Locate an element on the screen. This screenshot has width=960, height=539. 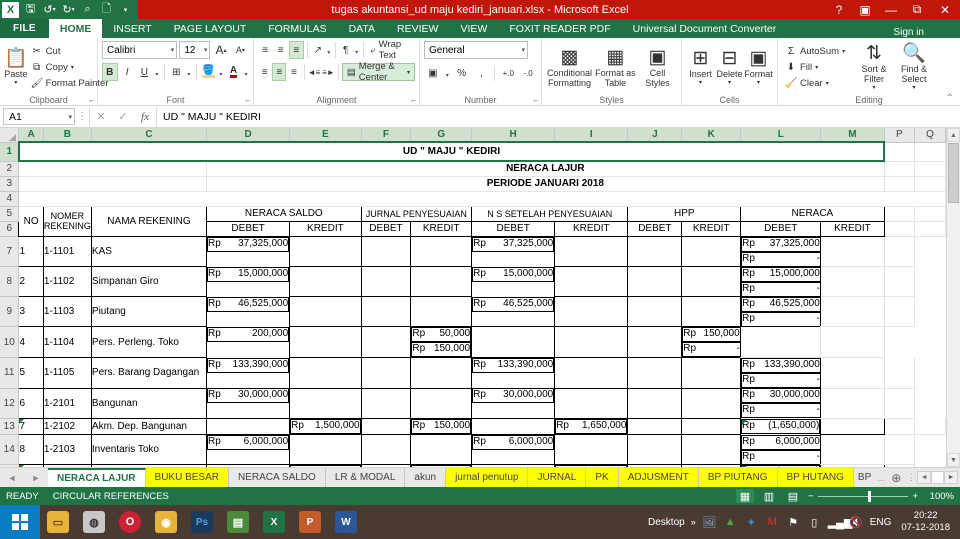
align-top-button: ≡ is located at coordinates (265, 50).